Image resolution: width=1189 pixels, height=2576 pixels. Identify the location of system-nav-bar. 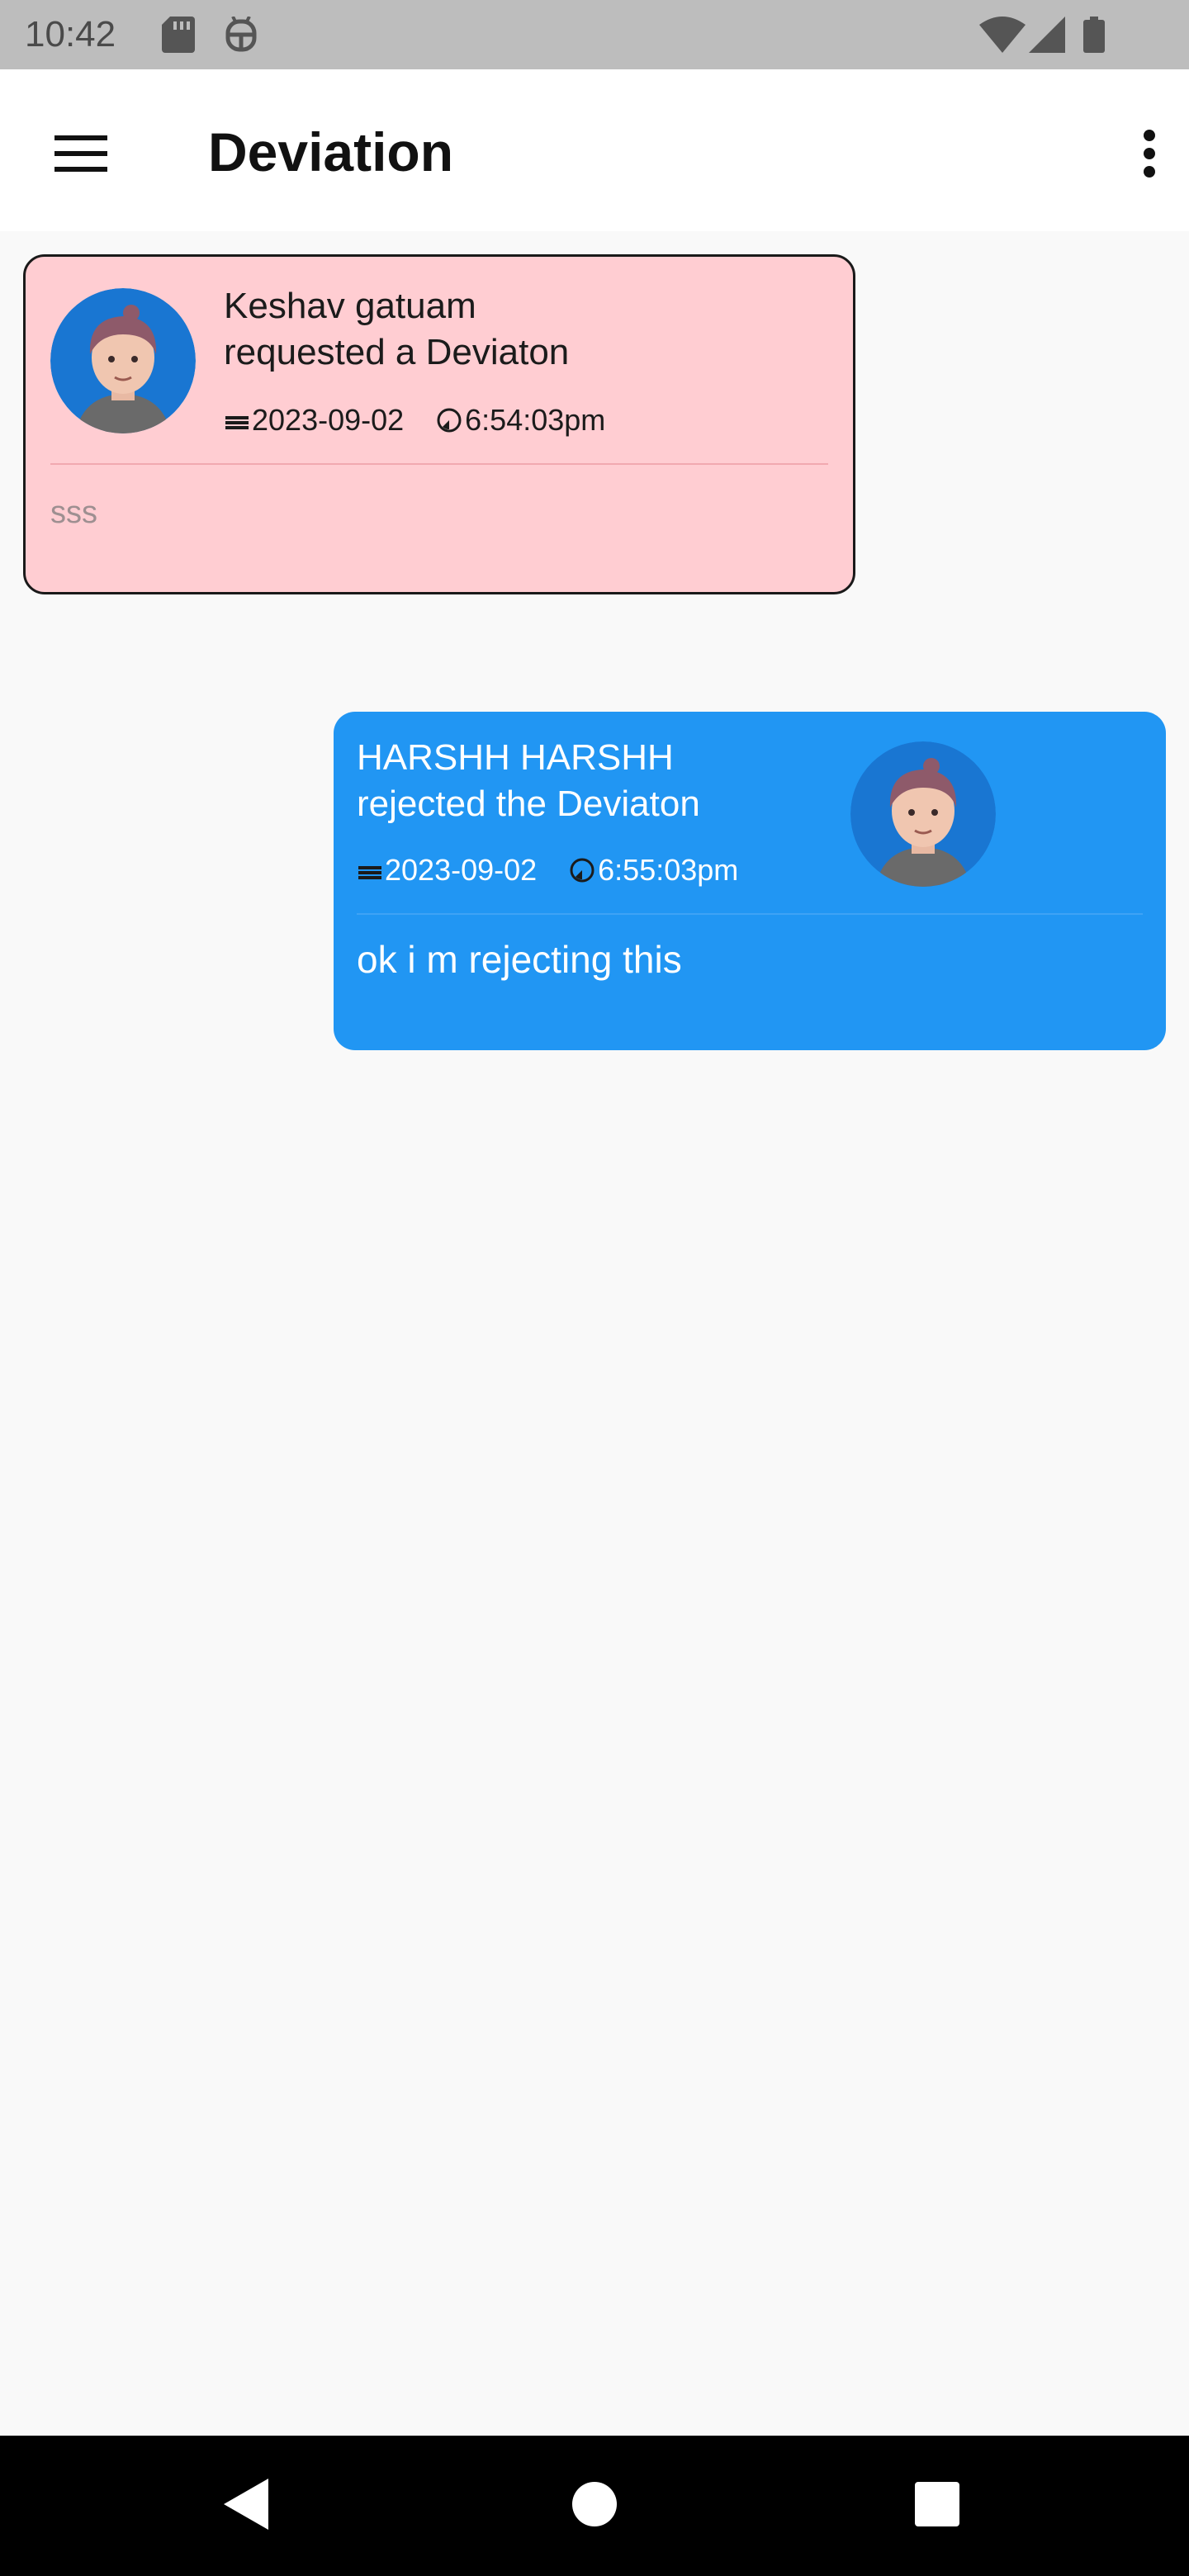
(594, 2506).